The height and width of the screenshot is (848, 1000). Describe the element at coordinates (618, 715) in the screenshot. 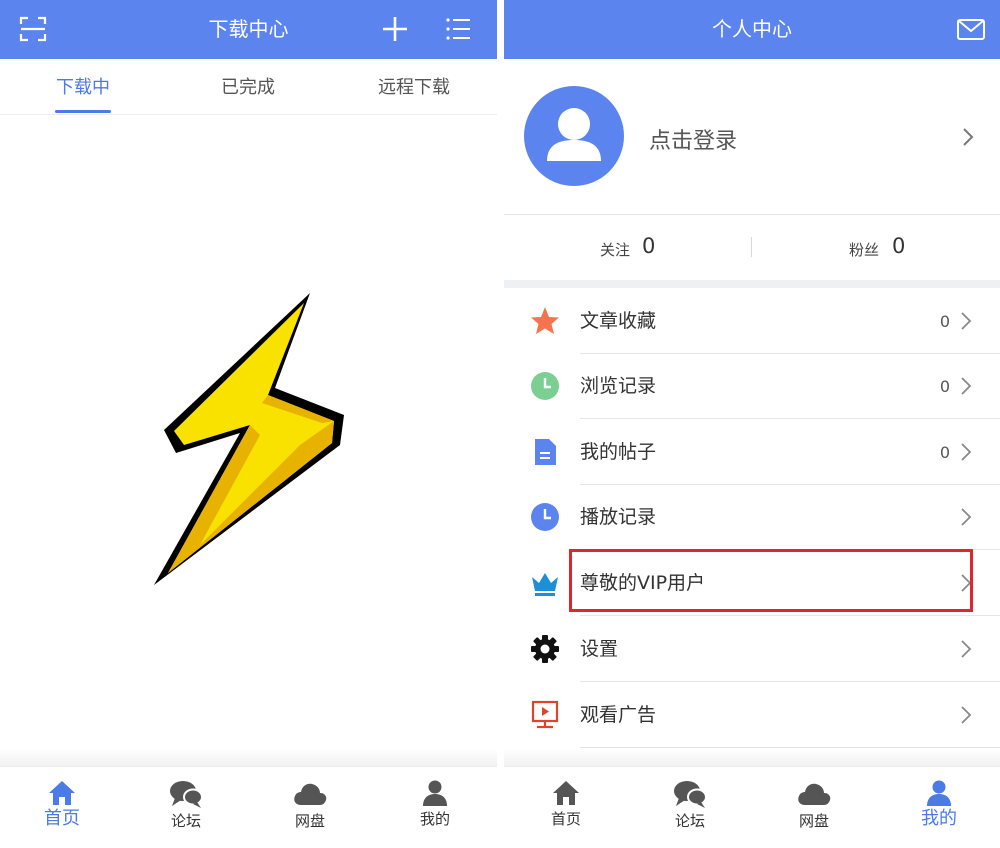

I see `menu-label-watch-ads: 观看广告` at that location.